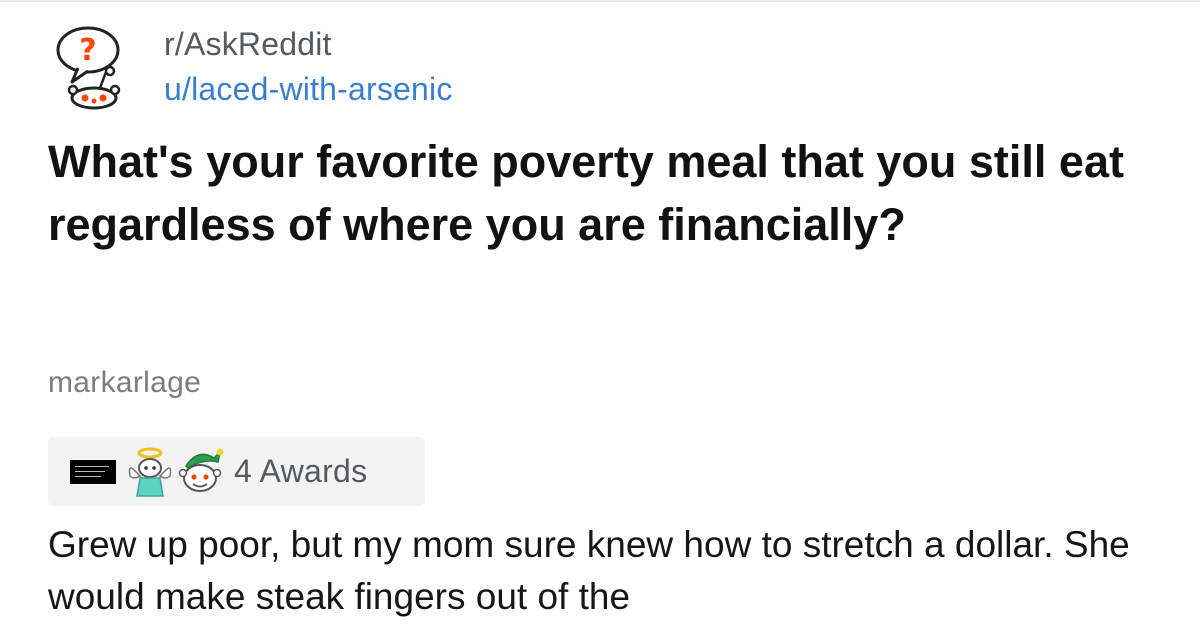 The width and height of the screenshot is (1200, 630). Describe the element at coordinates (150, 472) in the screenshot. I see `angel-award-icon` at that location.